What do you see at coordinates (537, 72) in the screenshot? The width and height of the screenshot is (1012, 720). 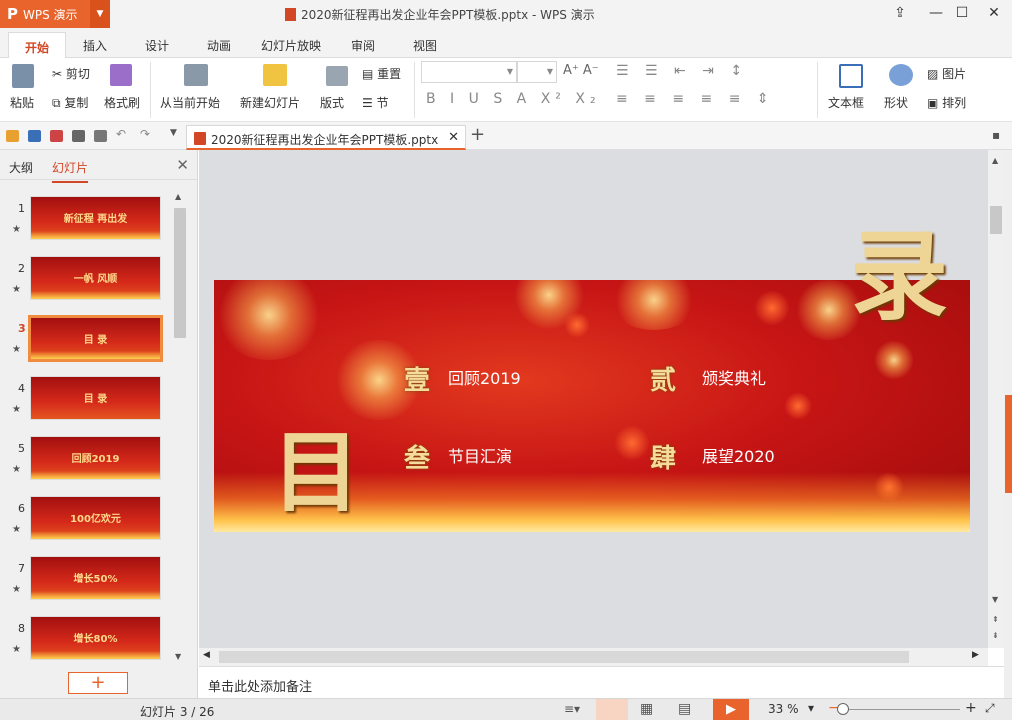 I see `font-size-select: ▼` at bounding box center [537, 72].